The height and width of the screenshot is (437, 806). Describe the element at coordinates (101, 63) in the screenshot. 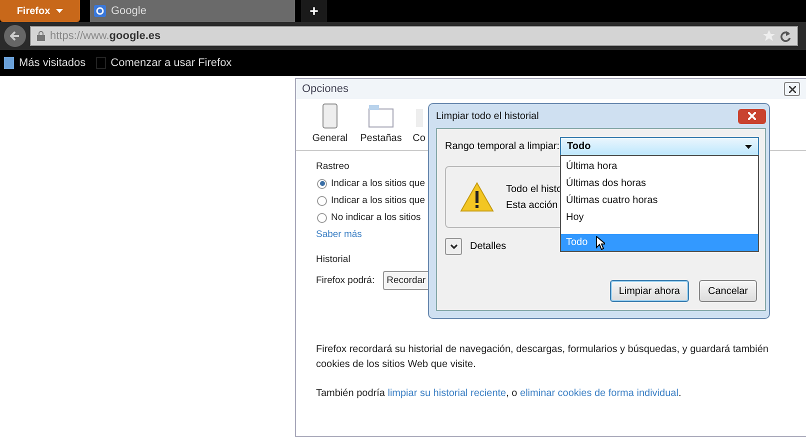

I see `page-icon` at that location.